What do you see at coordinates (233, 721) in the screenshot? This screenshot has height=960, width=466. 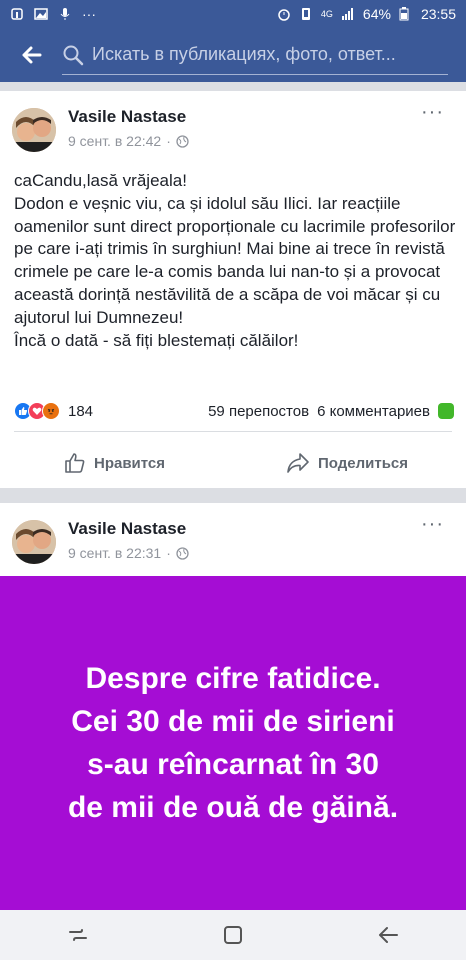 I see `banner-line: Cei 30 de mii de sirieni` at bounding box center [233, 721].